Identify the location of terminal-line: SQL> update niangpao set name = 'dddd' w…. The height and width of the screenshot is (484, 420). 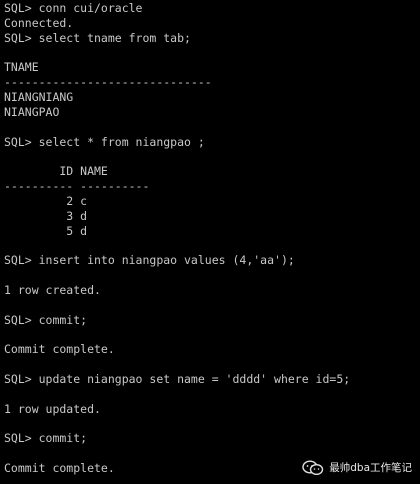
(177, 379).